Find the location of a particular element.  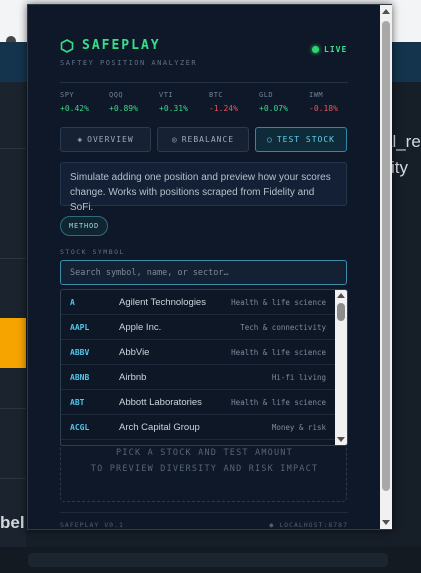

ticker-change: +0.07% is located at coordinates (273, 108).